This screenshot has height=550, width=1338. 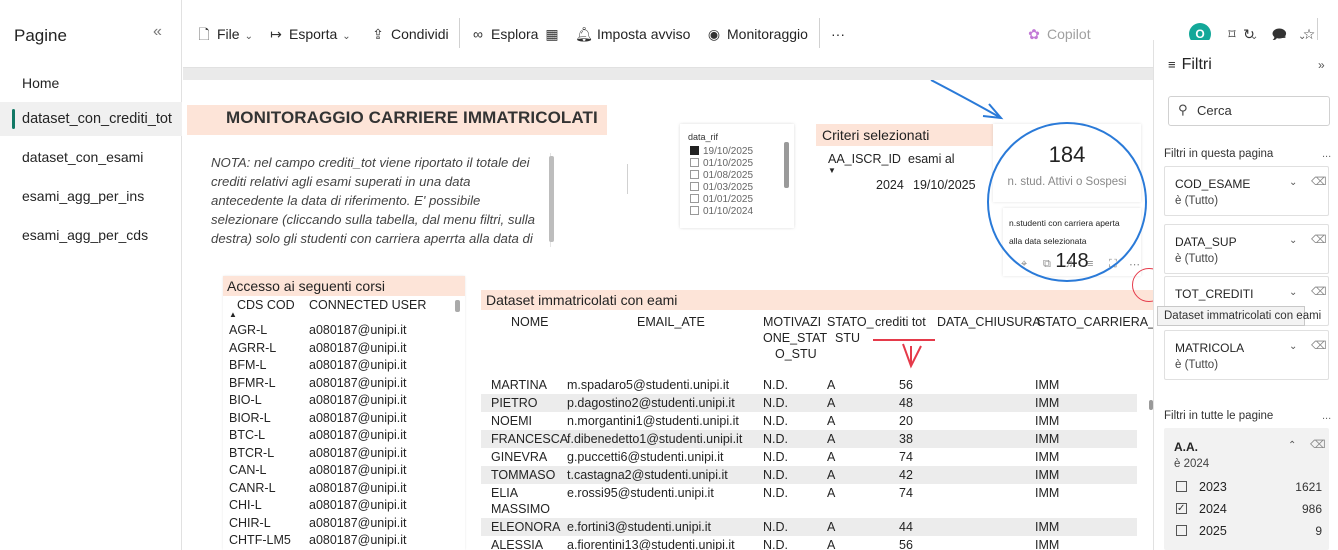 What do you see at coordinates (639, 527) in the screenshot?
I see `cell-email: e.fortini3@studenti.unipi.it` at bounding box center [639, 527].